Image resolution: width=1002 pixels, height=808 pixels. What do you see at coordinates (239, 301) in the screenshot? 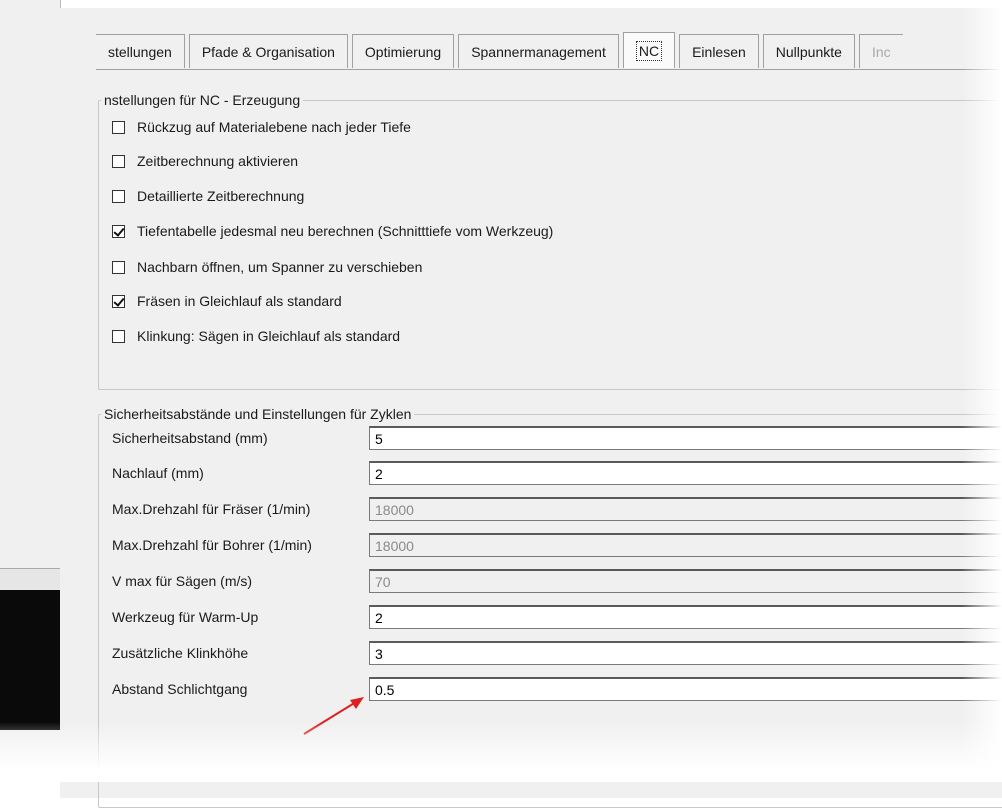
I see `checkbox-label: Fräsen in Gleichlauf als standard` at bounding box center [239, 301].